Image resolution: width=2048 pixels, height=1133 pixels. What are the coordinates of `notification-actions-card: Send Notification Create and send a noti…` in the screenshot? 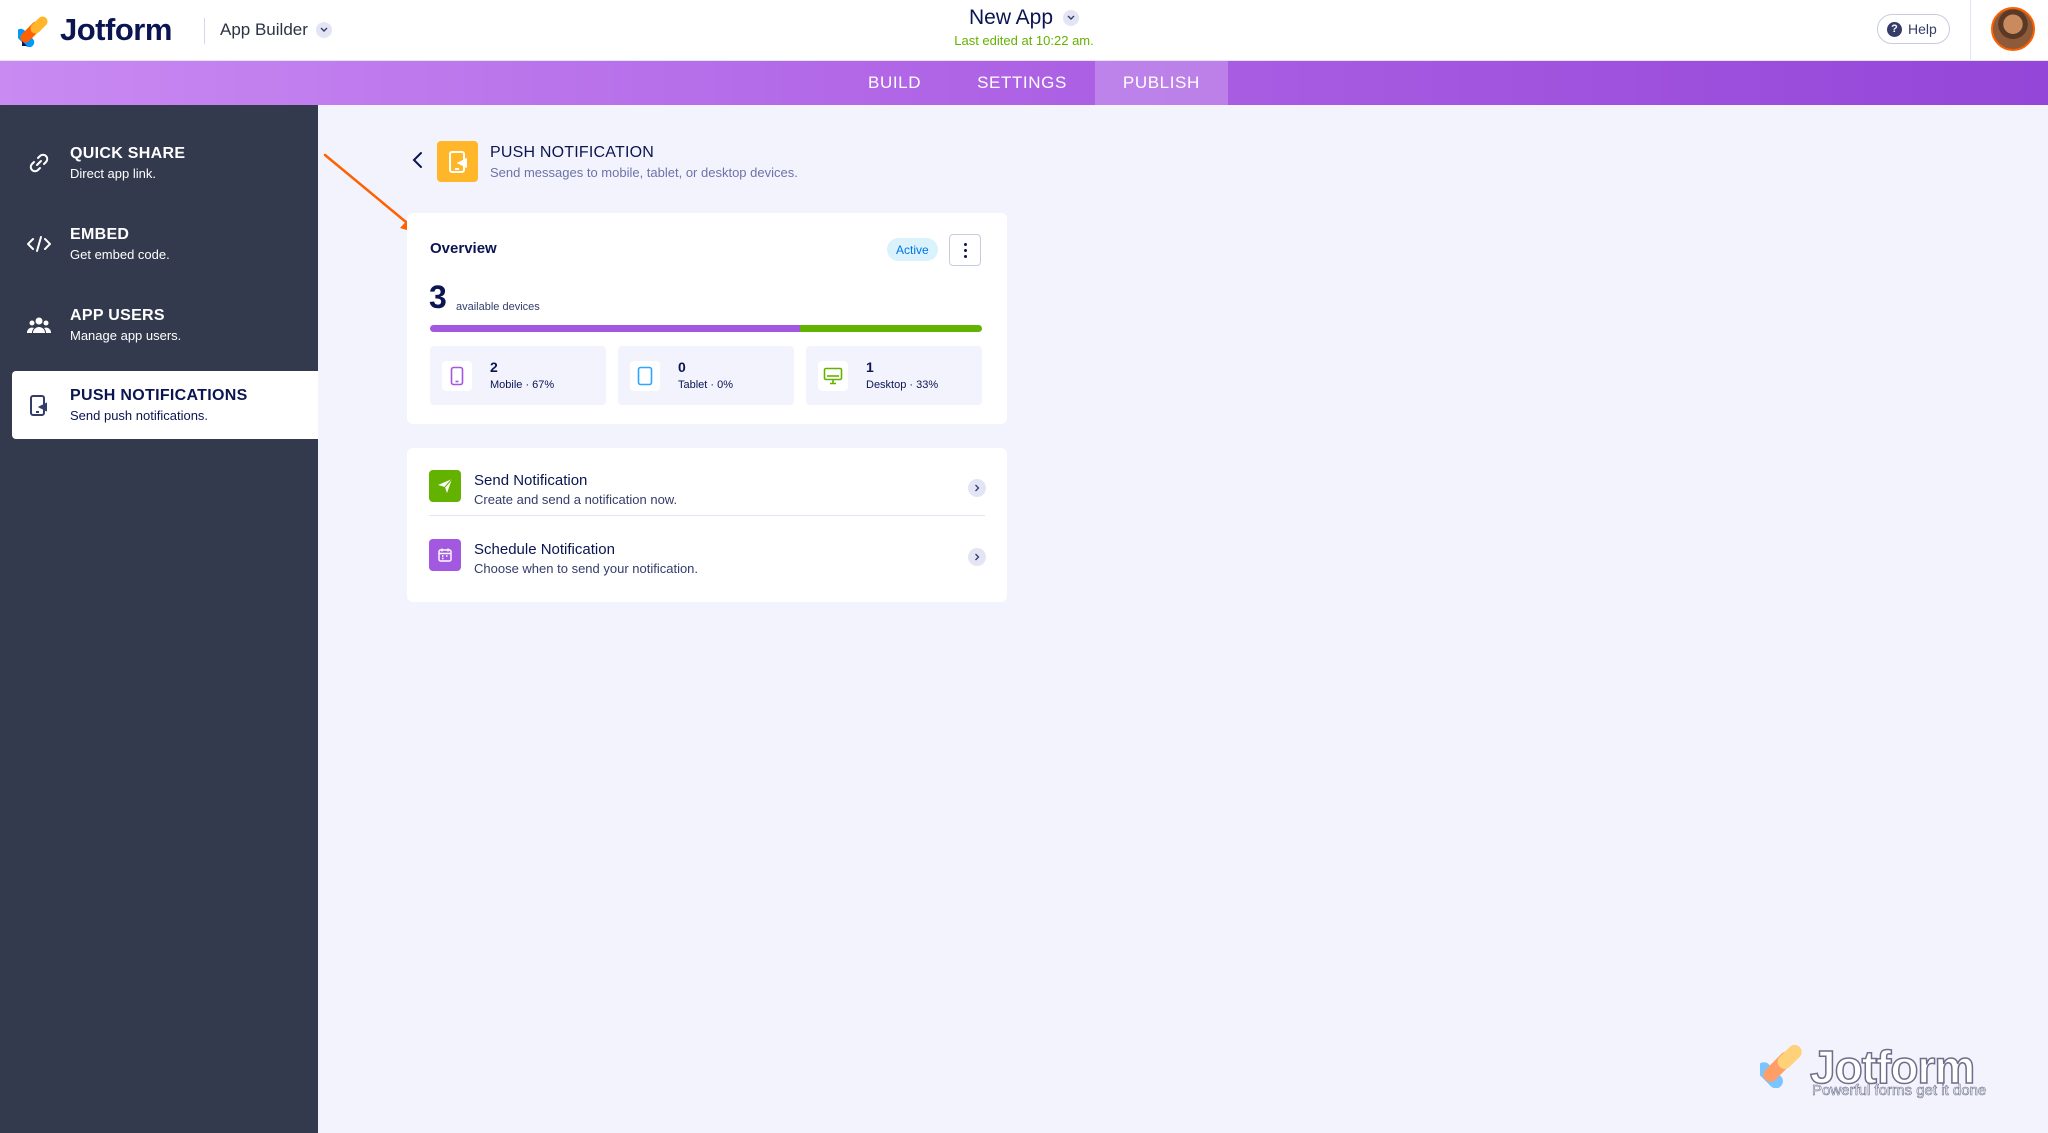 It's located at (707, 525).